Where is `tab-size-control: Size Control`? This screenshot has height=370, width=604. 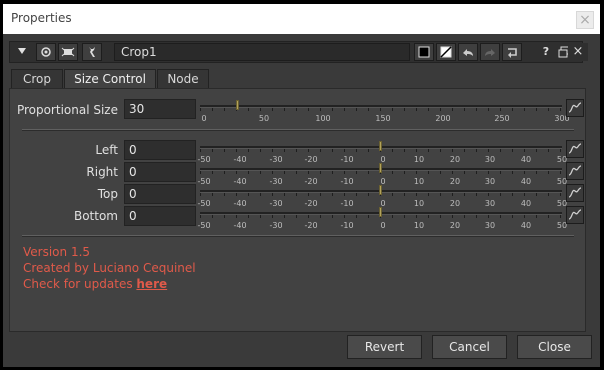 tab-size-control: Size Control is located at coordinates (110, 79).